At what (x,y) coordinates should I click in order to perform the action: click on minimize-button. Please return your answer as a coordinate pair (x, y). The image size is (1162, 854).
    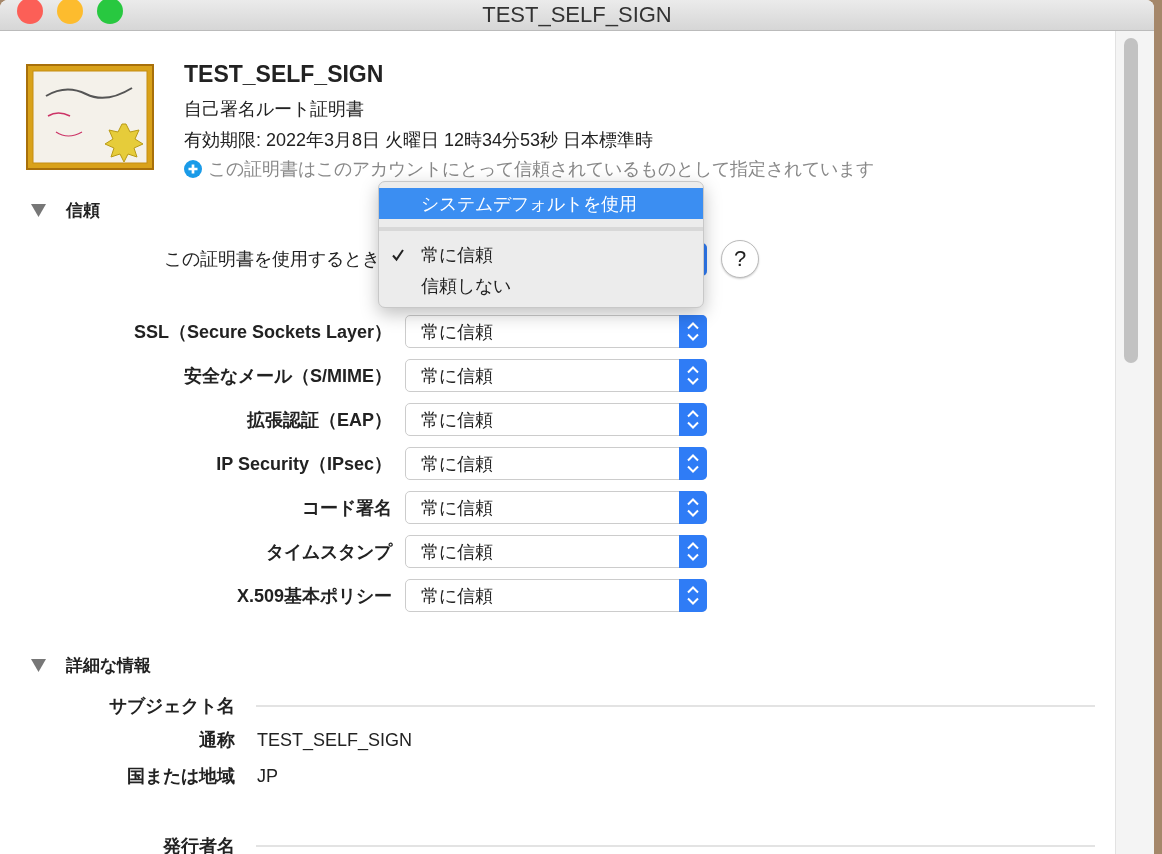
    Looking at the image, I should click on (70, 12).